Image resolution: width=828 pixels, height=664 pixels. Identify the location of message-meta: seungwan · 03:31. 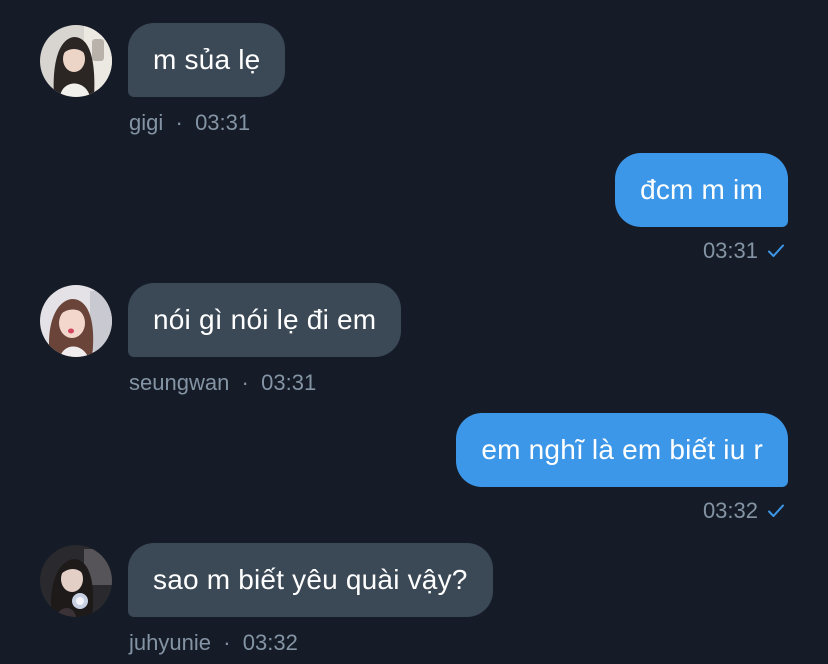
(222, 383).